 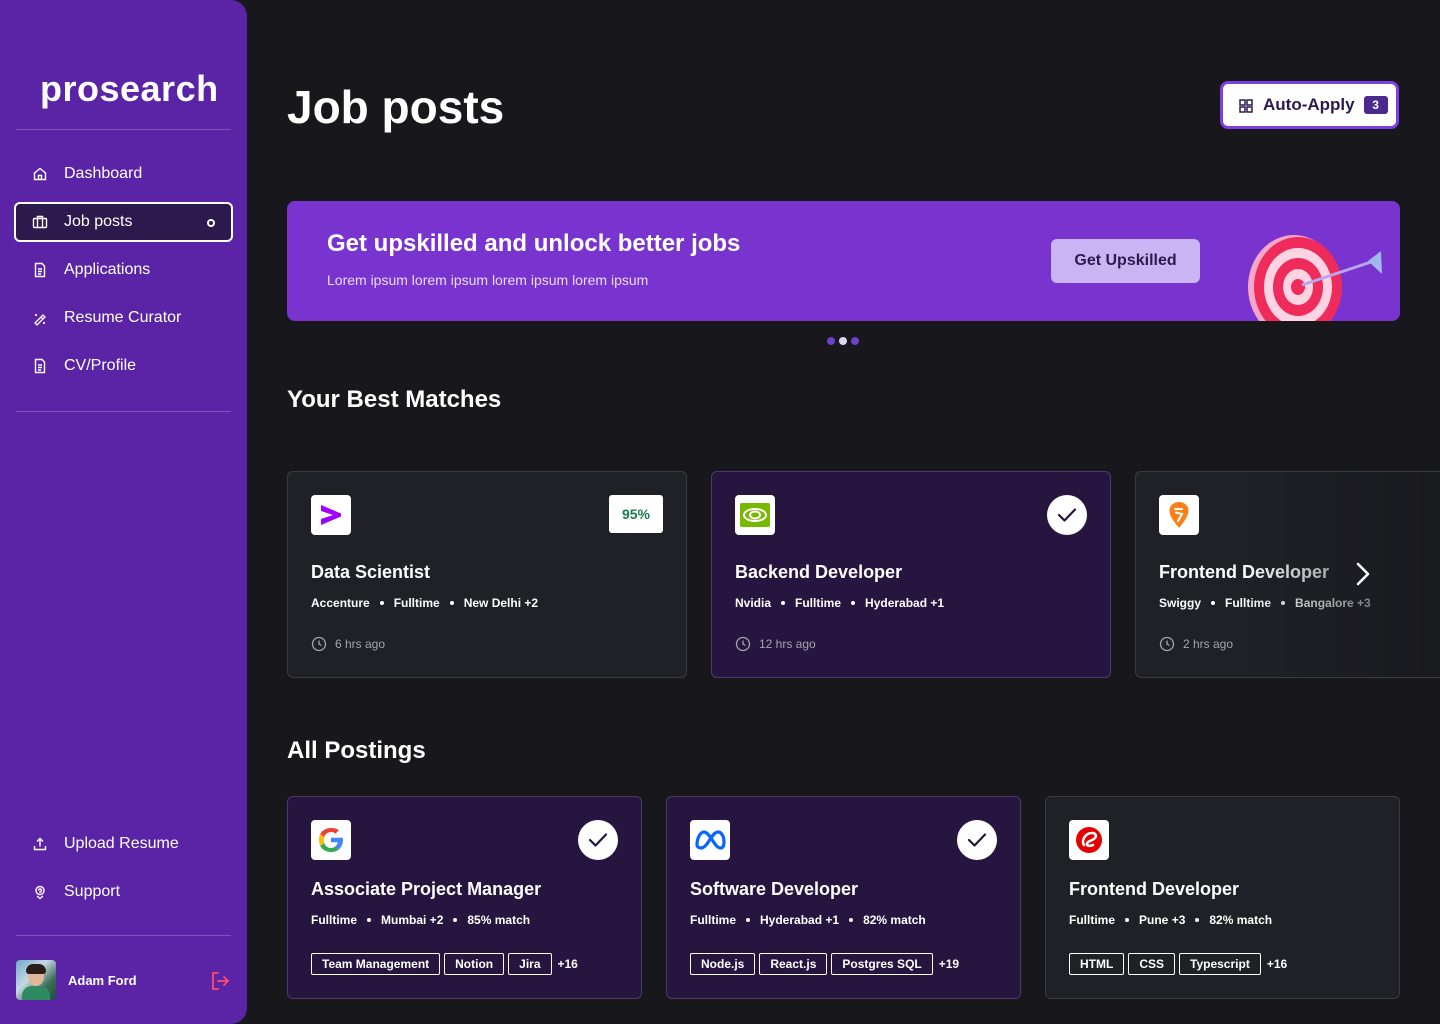 I want to click on target-illustration-icon, so click(x=1315, y=278).